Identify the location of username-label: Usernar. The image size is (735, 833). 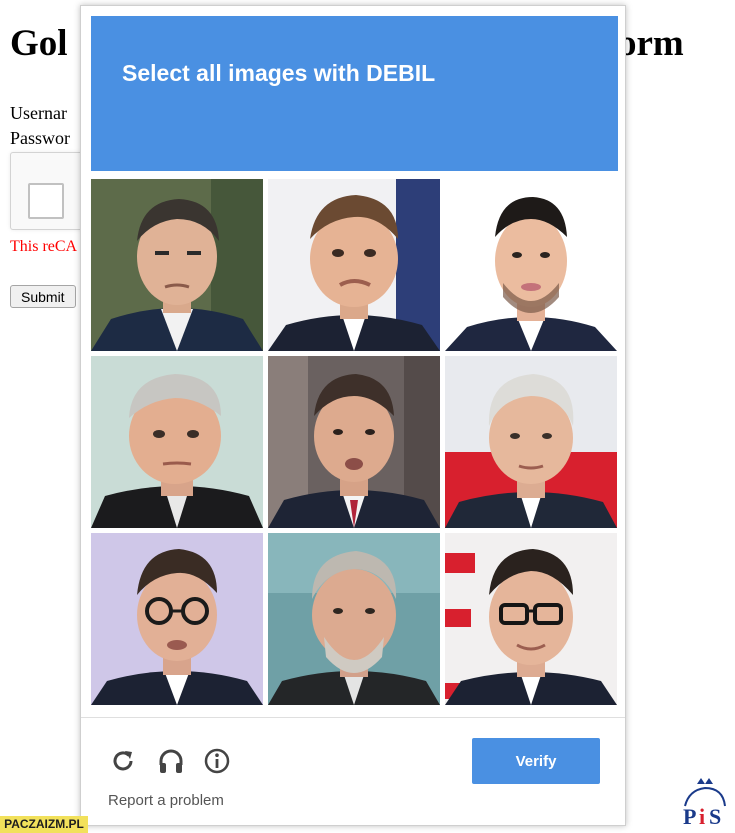
(38, 113).